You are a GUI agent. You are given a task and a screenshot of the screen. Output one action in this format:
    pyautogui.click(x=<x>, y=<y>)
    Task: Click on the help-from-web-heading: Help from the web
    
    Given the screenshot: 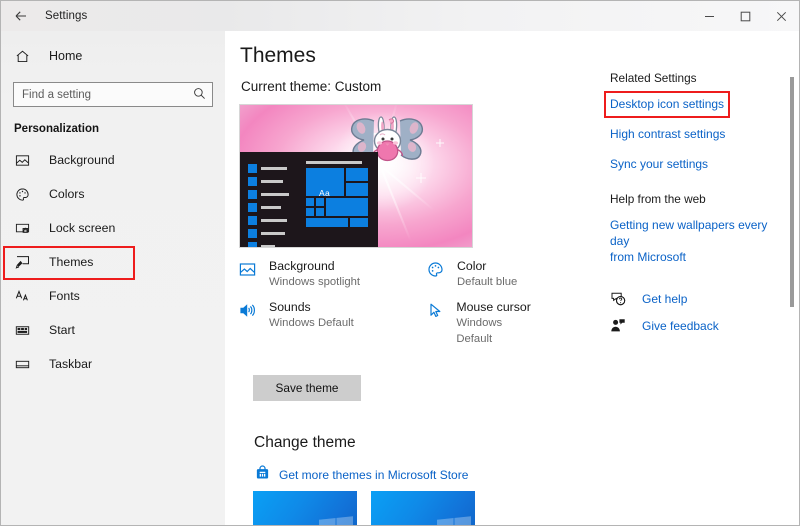 What is the action you would take?
    pyautogui.click(x=658, y=199)
    